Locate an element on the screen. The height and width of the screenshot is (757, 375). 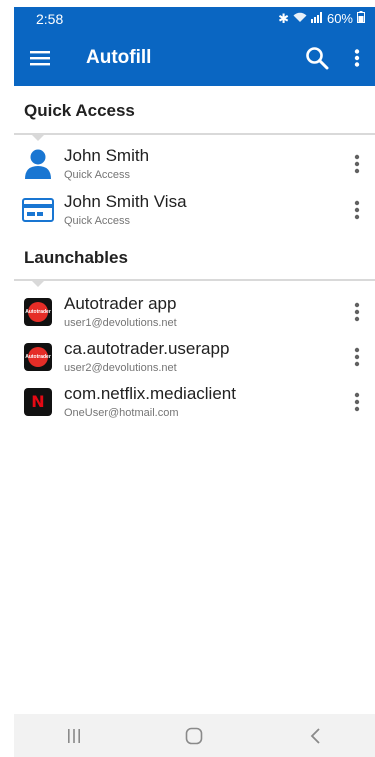
item-subtitle: OneUser@hotmail.com is located at coordinates (121, 412).